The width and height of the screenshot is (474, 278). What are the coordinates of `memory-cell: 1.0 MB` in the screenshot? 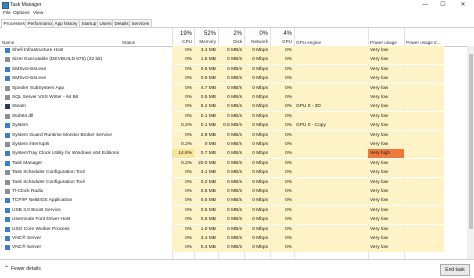 It's located at (206, 229).